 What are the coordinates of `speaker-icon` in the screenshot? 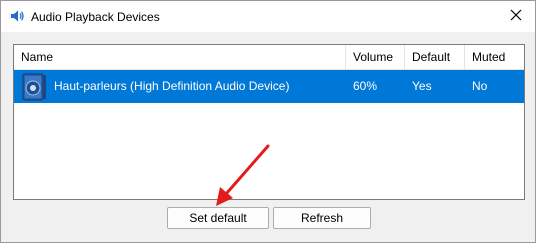 It's located at (17, 16).